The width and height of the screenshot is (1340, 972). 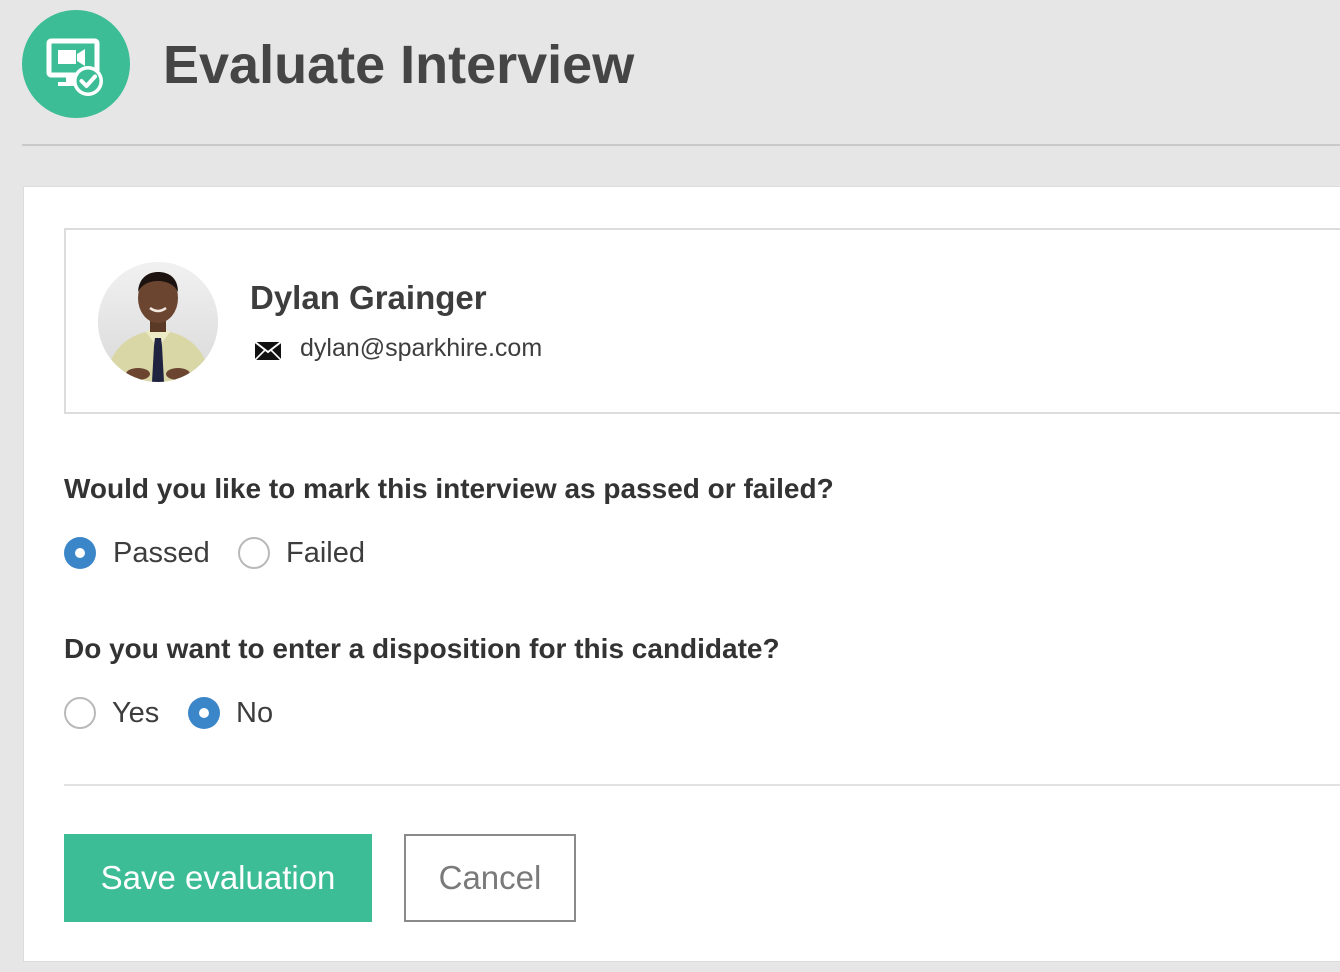 I want to click on cancel-button: Cancel, so click(x=490, y=878).